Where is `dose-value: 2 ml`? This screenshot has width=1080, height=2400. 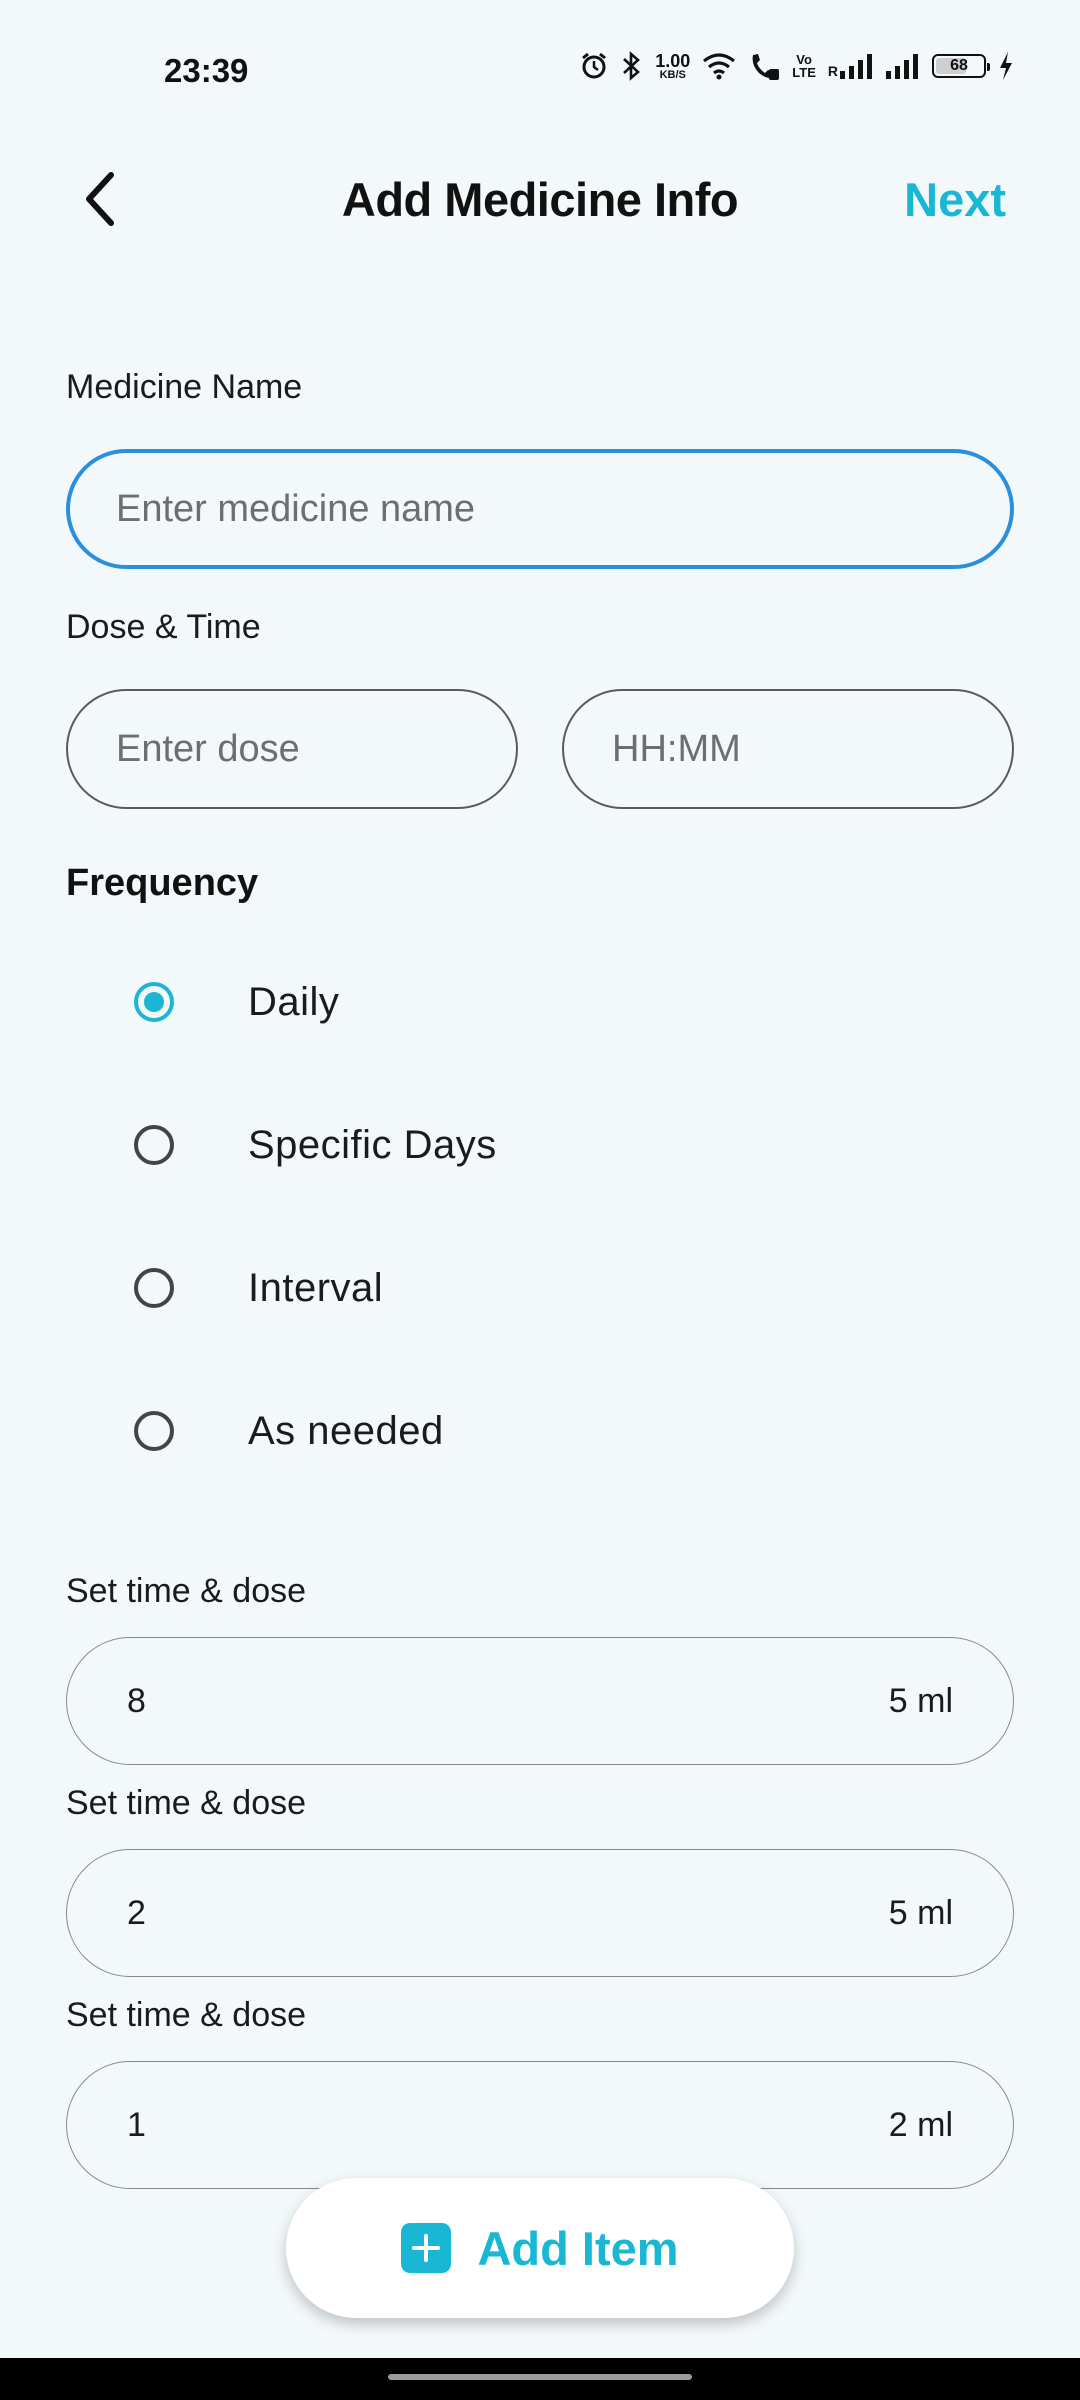
dose-value: 2 ml is located at coordinates (920, 2125).